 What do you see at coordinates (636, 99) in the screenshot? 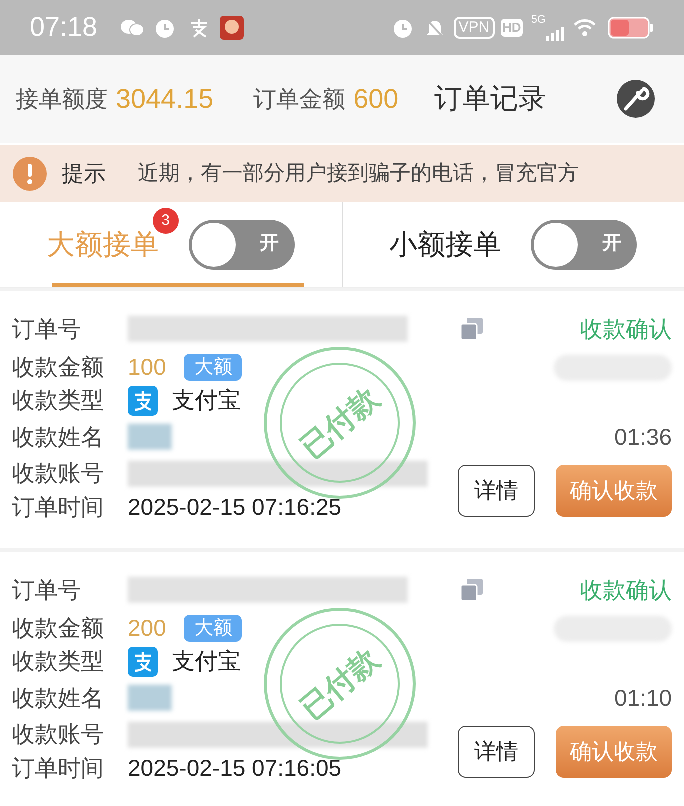
I see `avatar-icon` at bounding box center [636, 99].